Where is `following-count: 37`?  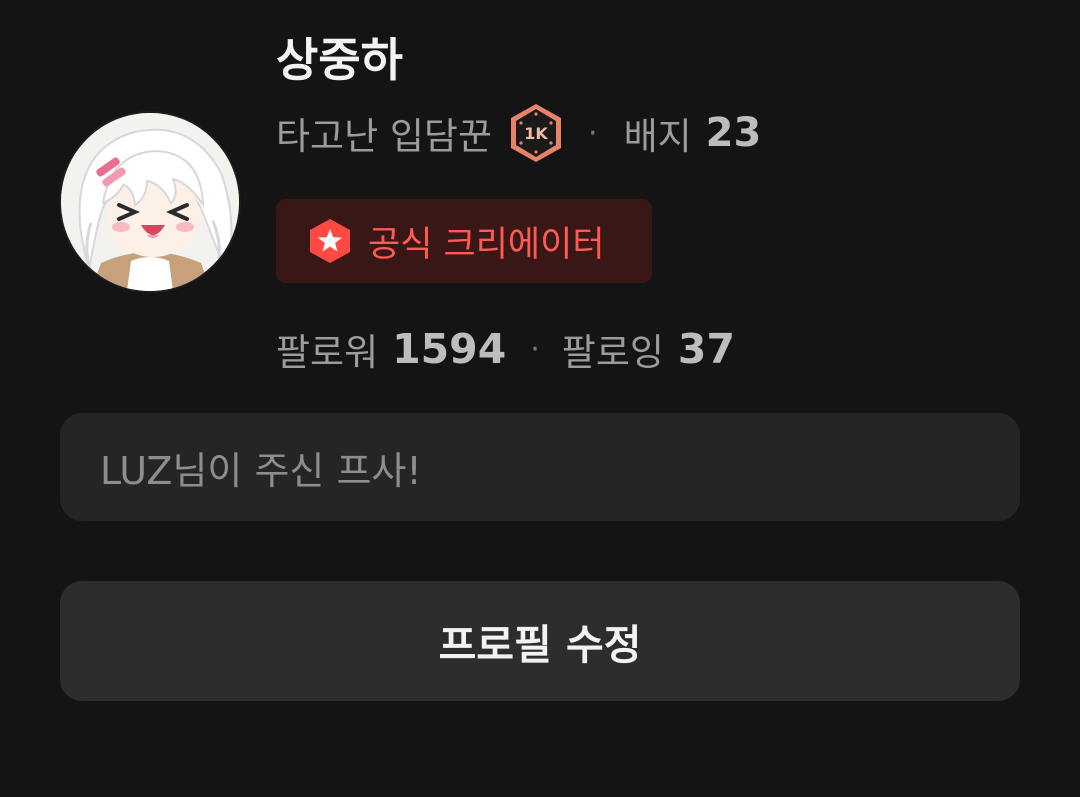
following-count: 37 is located at coordinates (706, 349).